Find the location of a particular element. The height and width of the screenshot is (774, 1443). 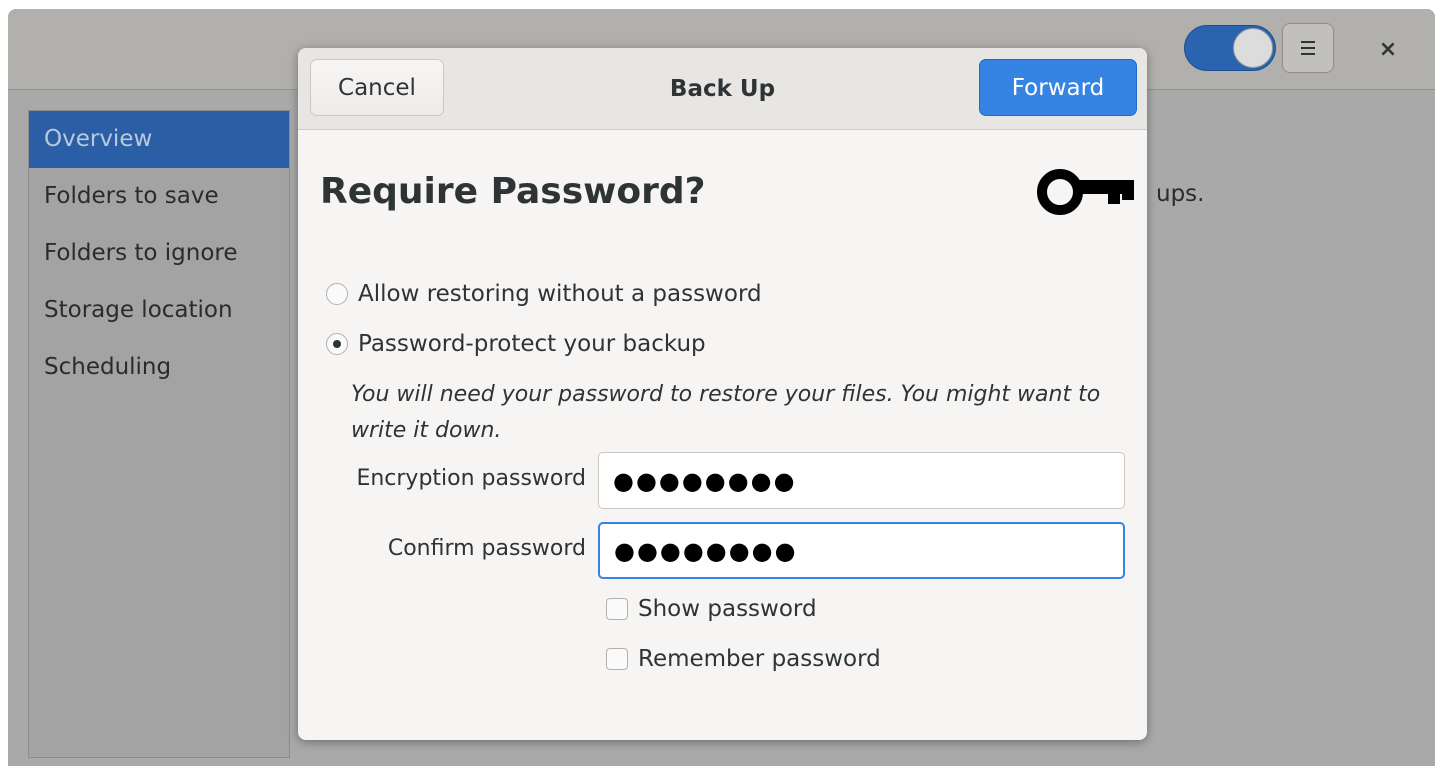

show-password-option: Show password is located at coordinates (711, 609).